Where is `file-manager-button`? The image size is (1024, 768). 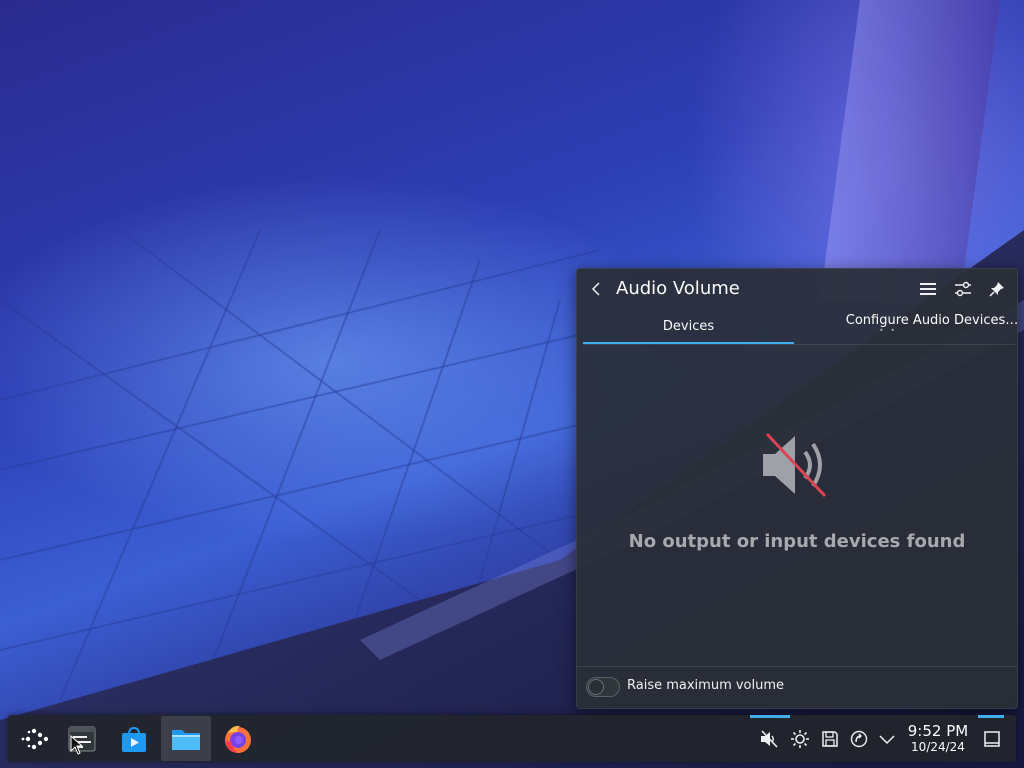 file-manager-button is located at coordinates (186, 738).